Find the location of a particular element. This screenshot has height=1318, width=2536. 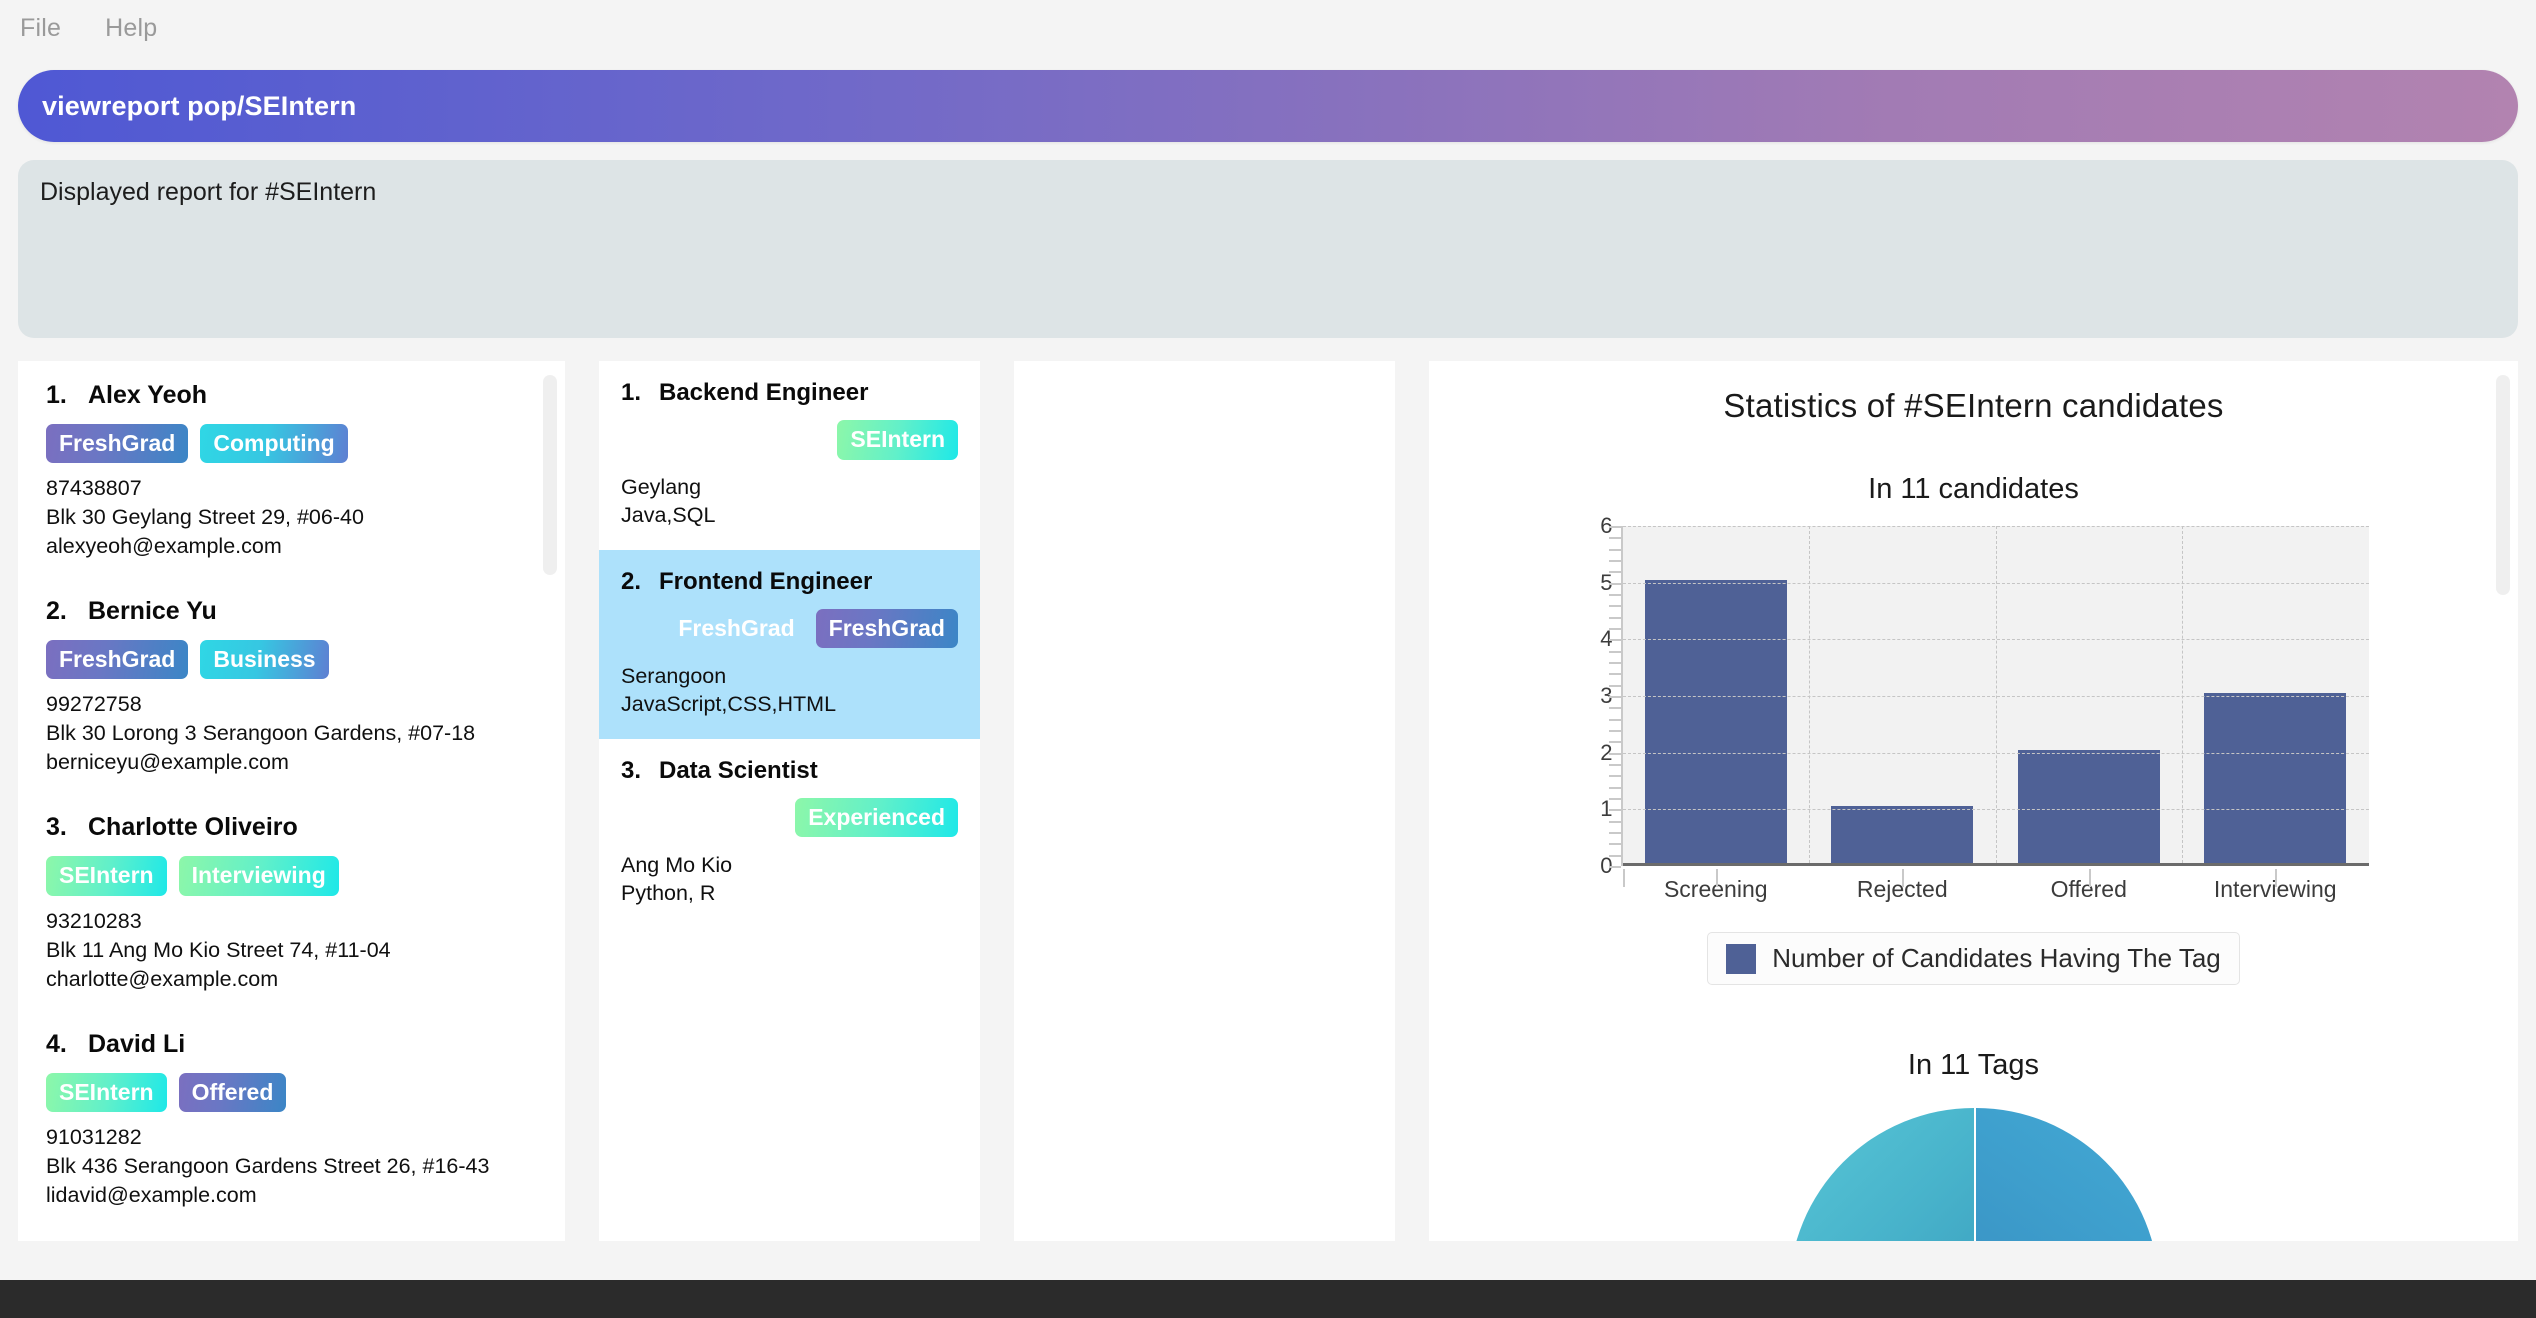

person-email: charlotte@example.com is located at coordinates (162, 978).